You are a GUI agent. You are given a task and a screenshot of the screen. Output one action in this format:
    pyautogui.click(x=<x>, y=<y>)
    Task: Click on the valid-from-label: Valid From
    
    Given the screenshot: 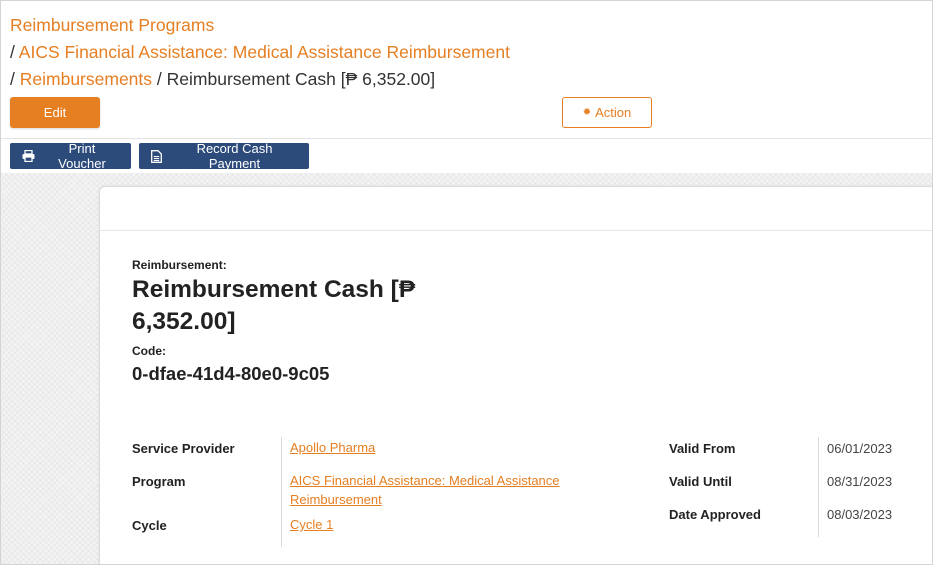 What is the action you would take?
    pyautogui.click(x=702, y=448)
    